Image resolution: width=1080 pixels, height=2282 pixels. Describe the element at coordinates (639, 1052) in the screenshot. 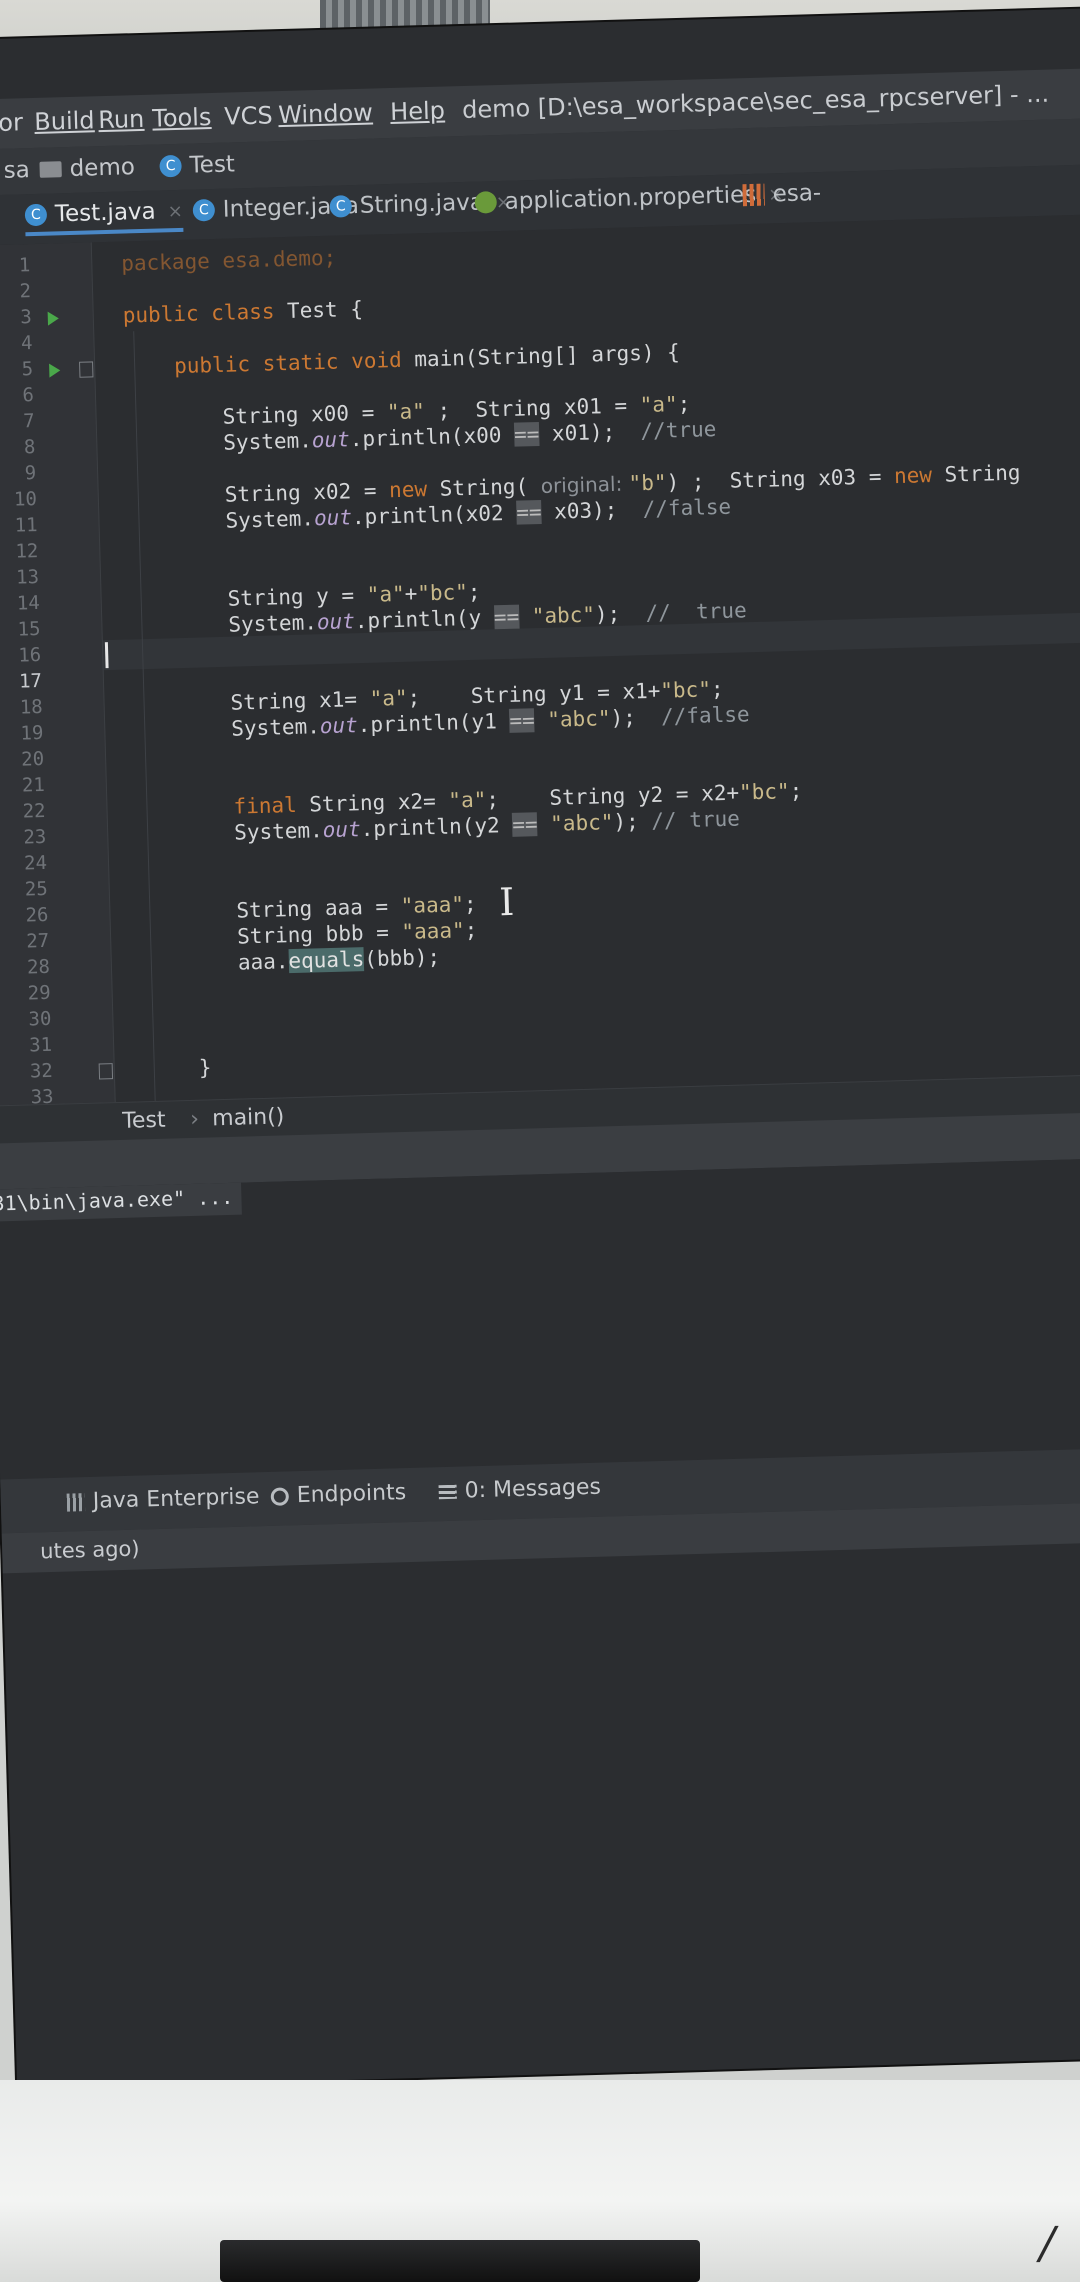

I see `code-line-32: }` at that location.